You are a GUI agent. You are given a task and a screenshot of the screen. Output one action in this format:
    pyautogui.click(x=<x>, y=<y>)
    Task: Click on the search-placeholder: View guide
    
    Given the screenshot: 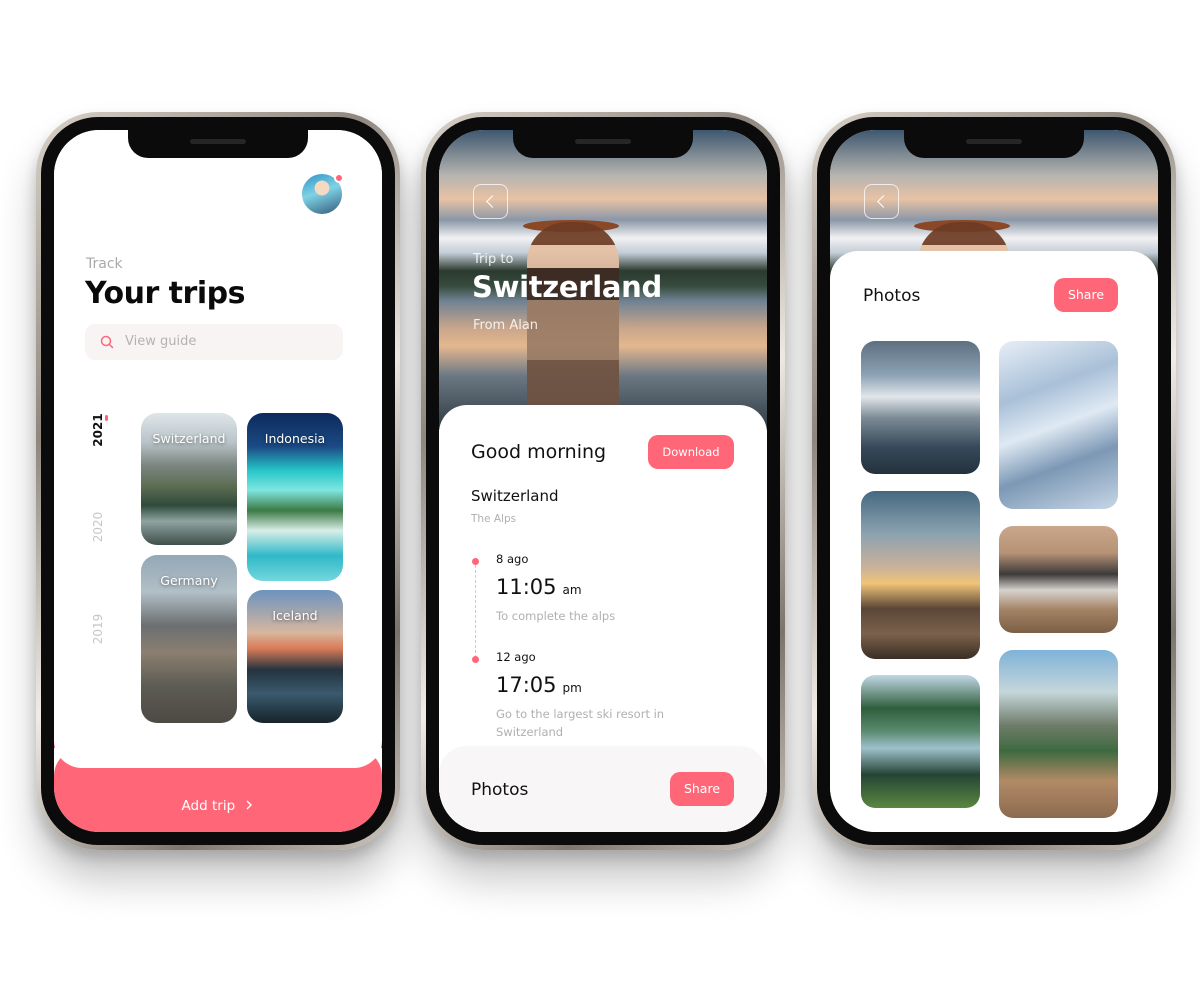 What is the action you would take?
    pyautogui.click(x=161, y=341)
    